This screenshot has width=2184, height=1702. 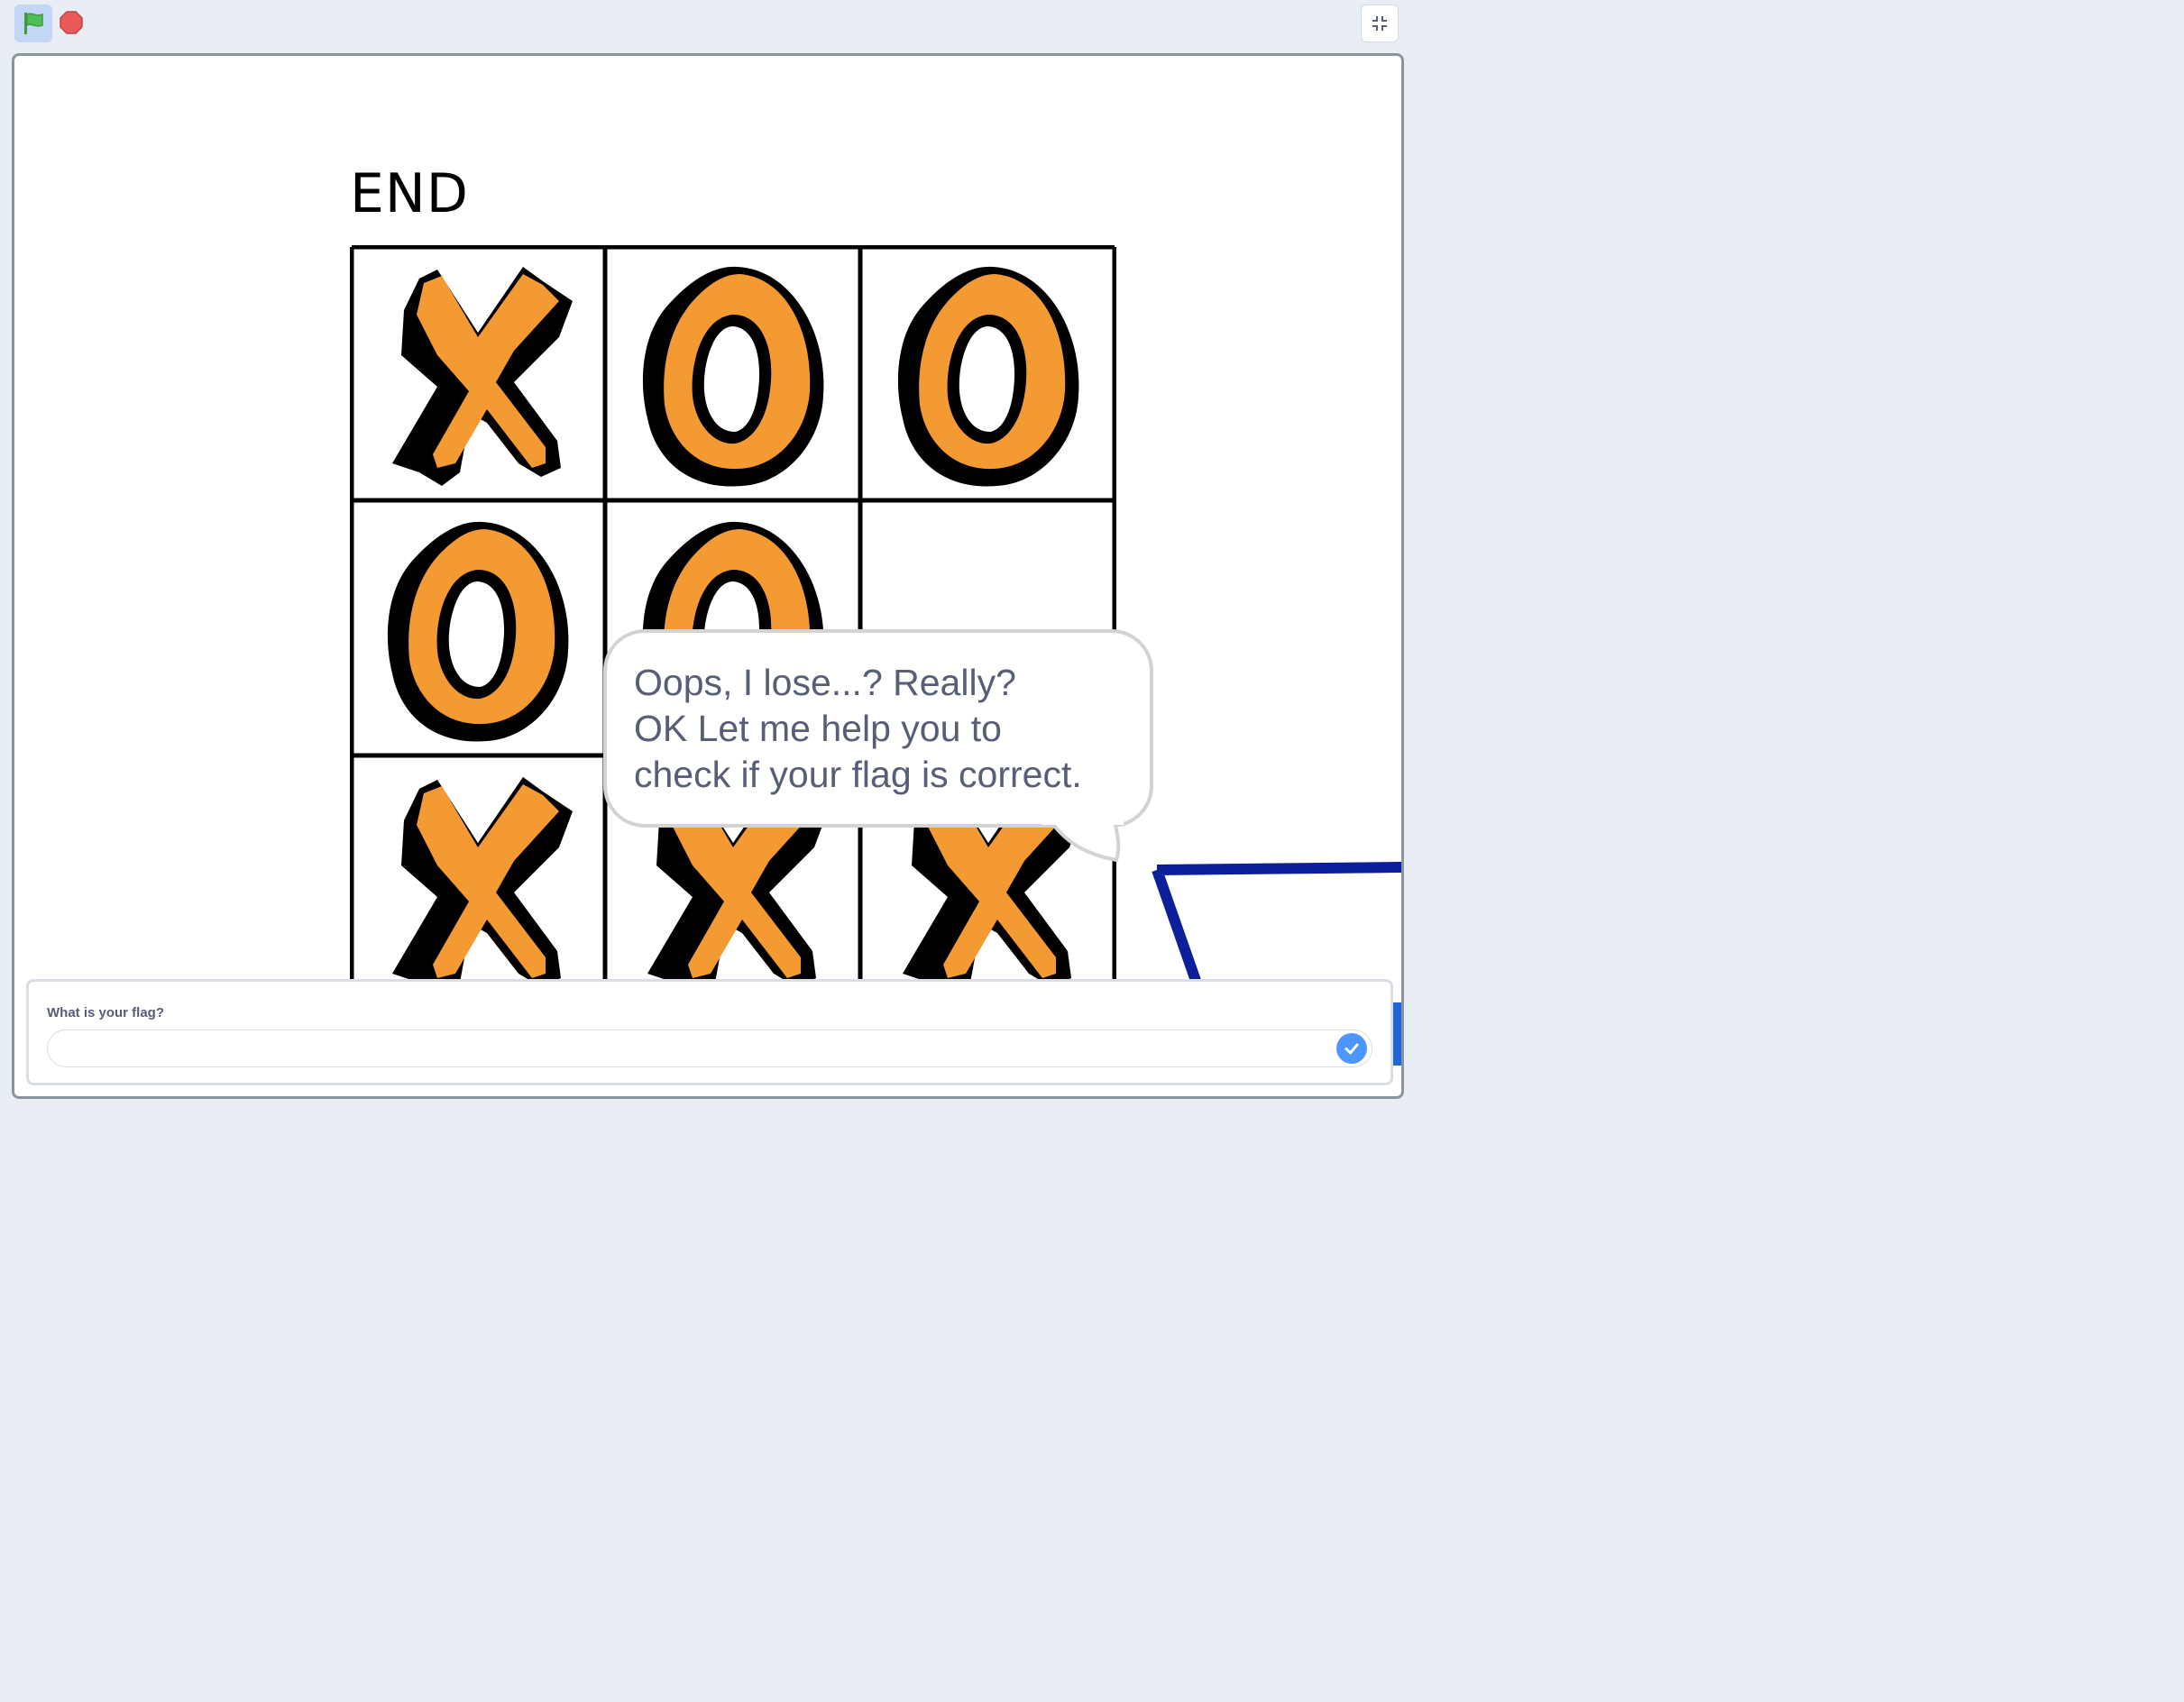 I want to click on ask-question-label: What is your flag?, so click(x=106, y=1013).